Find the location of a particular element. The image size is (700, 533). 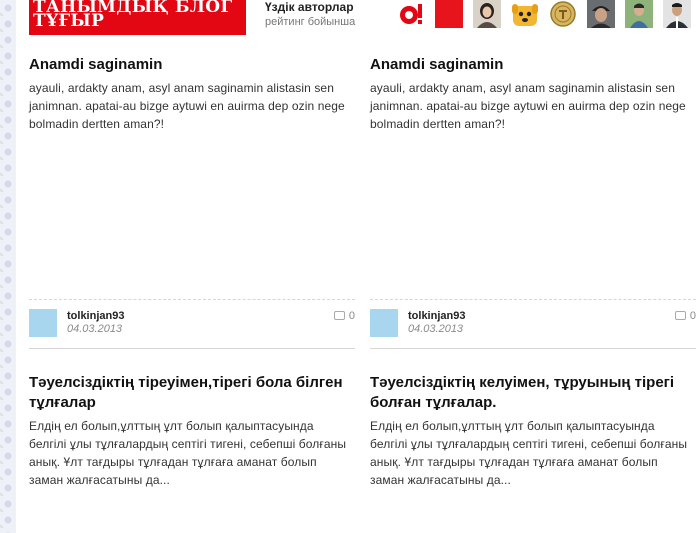

site-logo: ТАНЫМДЫҚ БЛОГ ТҰҒЫР is located at coordinates (137, 17).